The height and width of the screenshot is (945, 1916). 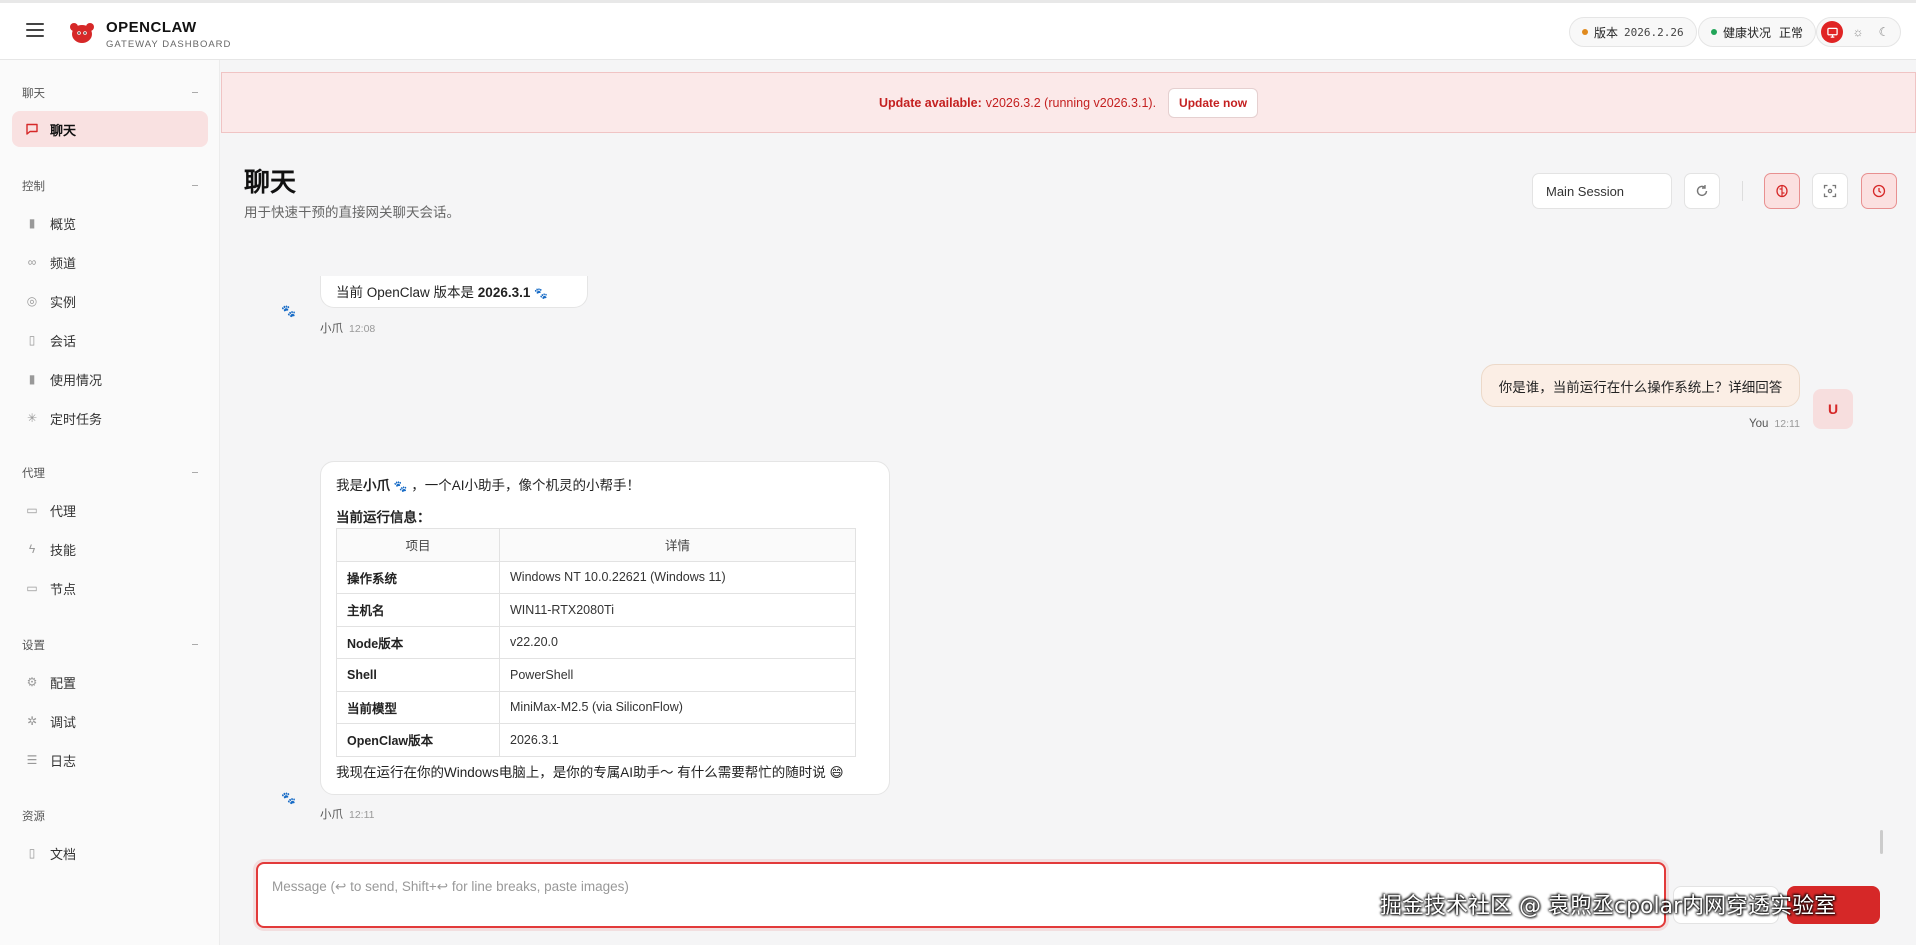 I want to click on group-title-agents: 代理, so click(x=33, y=474).